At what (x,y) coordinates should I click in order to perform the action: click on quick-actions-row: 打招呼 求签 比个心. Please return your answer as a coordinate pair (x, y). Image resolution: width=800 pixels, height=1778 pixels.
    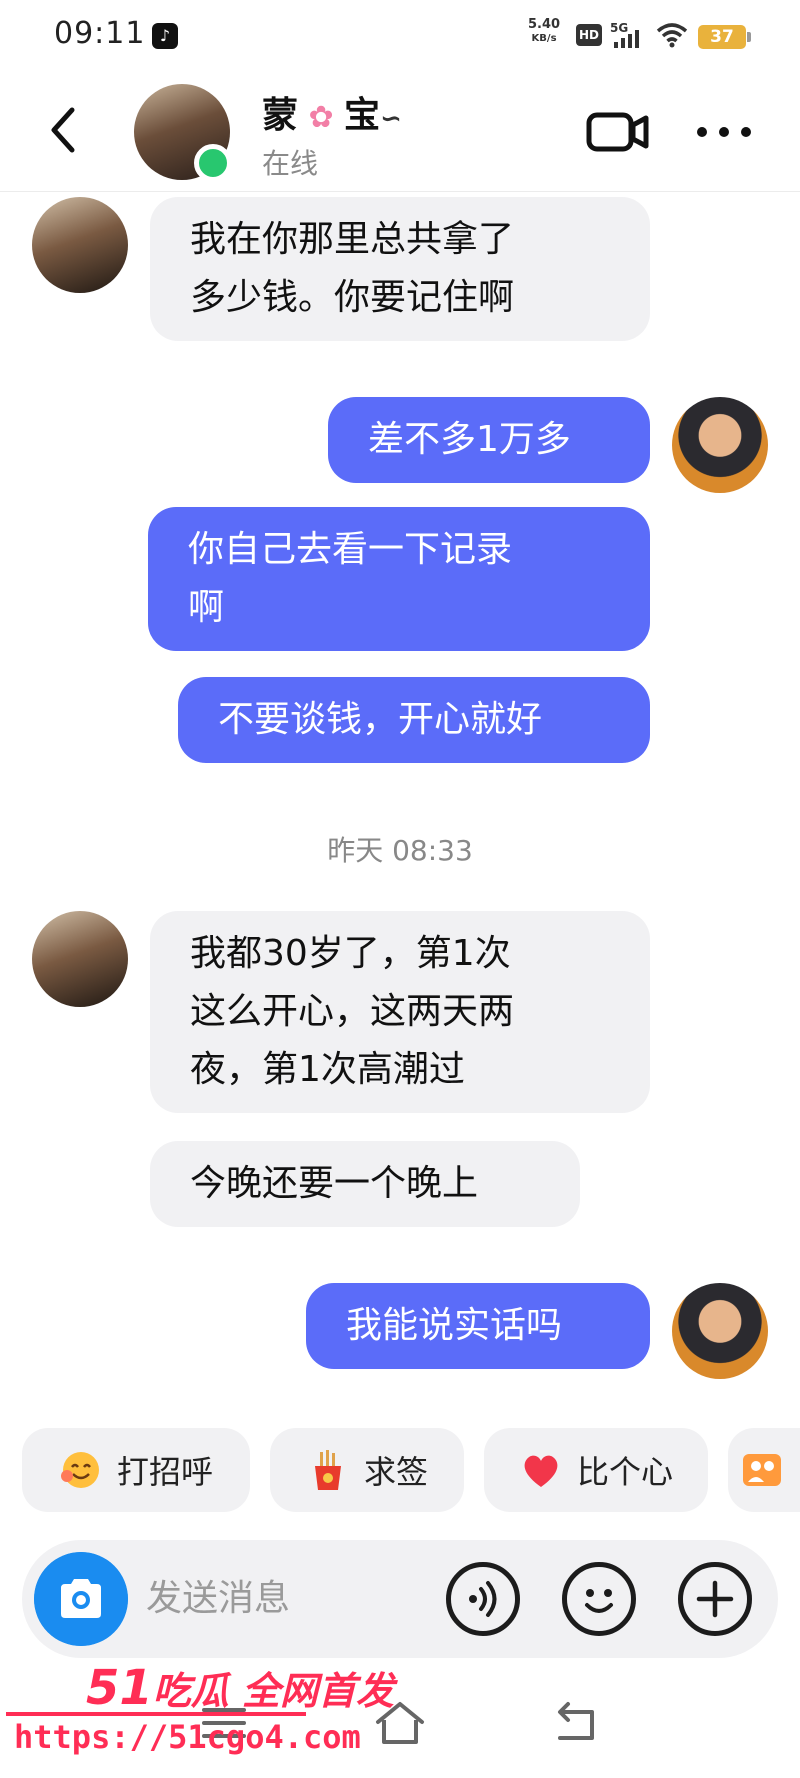
    Looking at the image, I should click on (400, 1471).